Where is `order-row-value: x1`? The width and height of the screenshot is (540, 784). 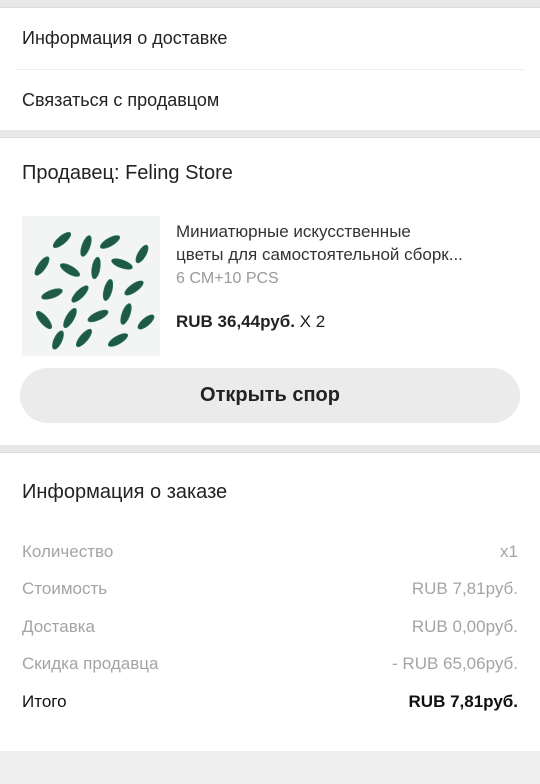
order-row-value: x1 is located at coordinates (509, 551).